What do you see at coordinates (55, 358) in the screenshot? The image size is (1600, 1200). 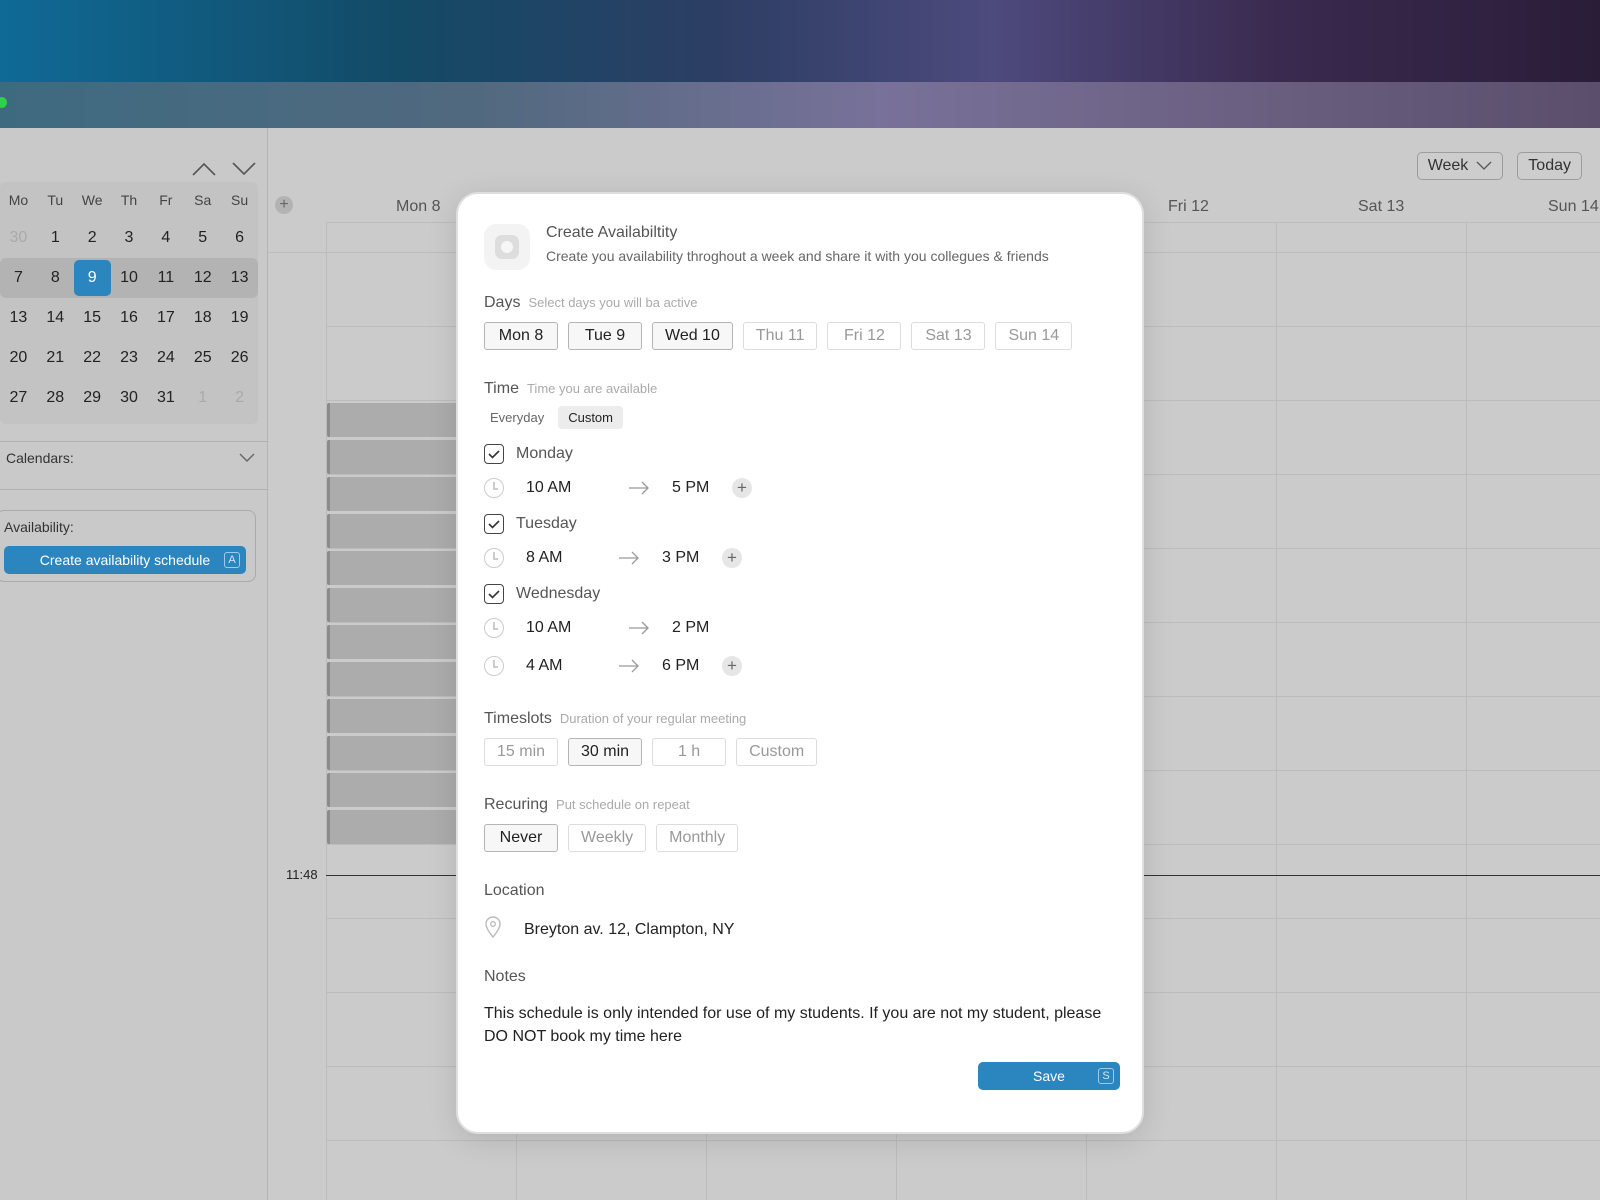 I see `date-cell: 21` at bounding box center [55, 358].